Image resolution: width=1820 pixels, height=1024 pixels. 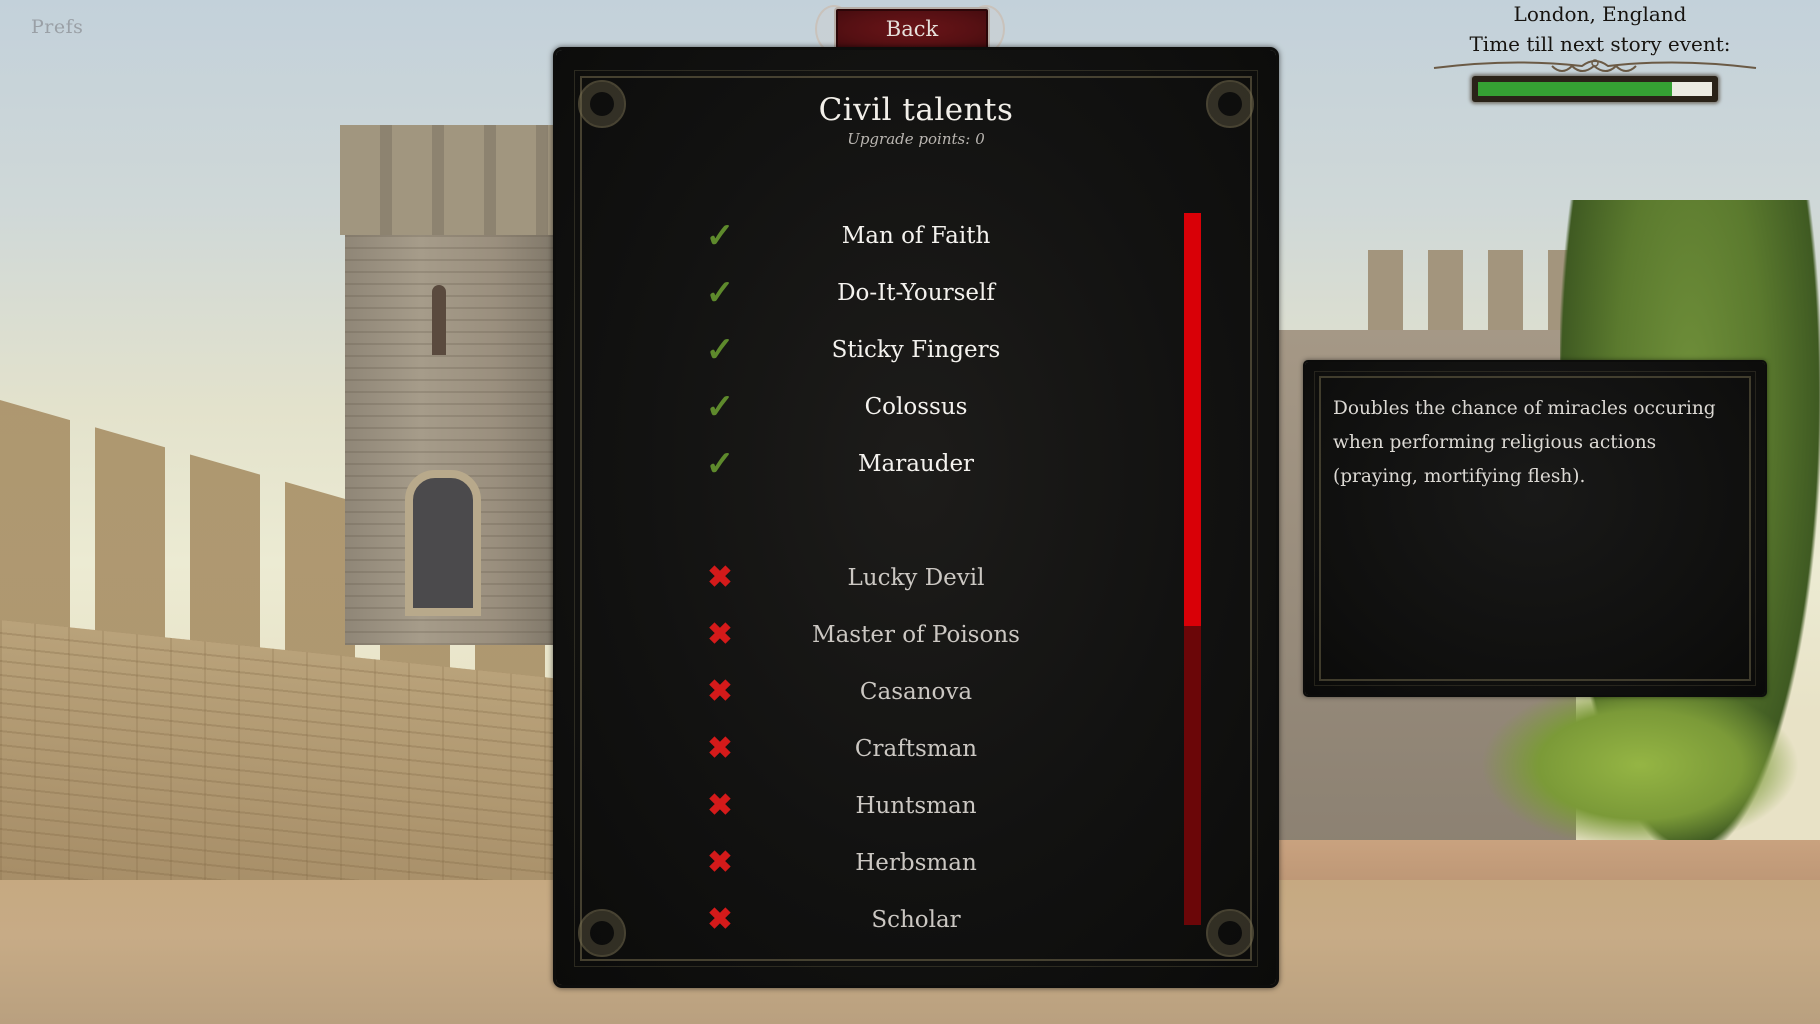 I want to click on back-button-container: Back, so click(x=910, y=27).